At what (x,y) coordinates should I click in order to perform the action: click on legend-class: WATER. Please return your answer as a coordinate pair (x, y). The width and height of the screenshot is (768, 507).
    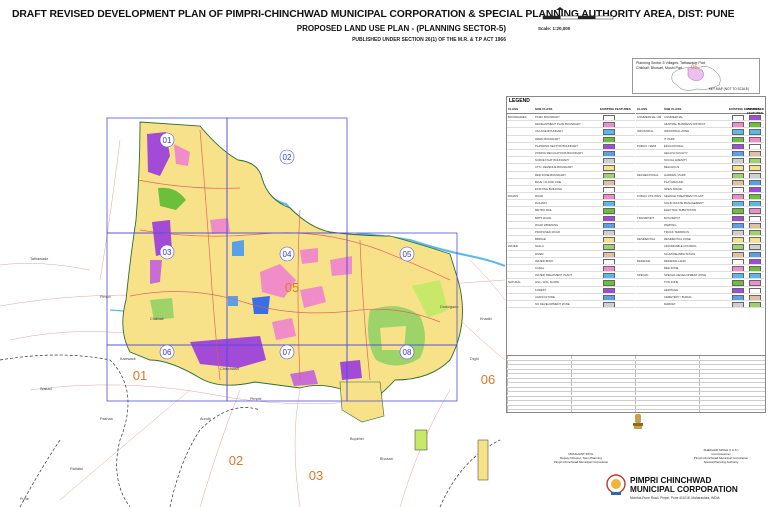
    Looking at the image, I should click on (513, 246).